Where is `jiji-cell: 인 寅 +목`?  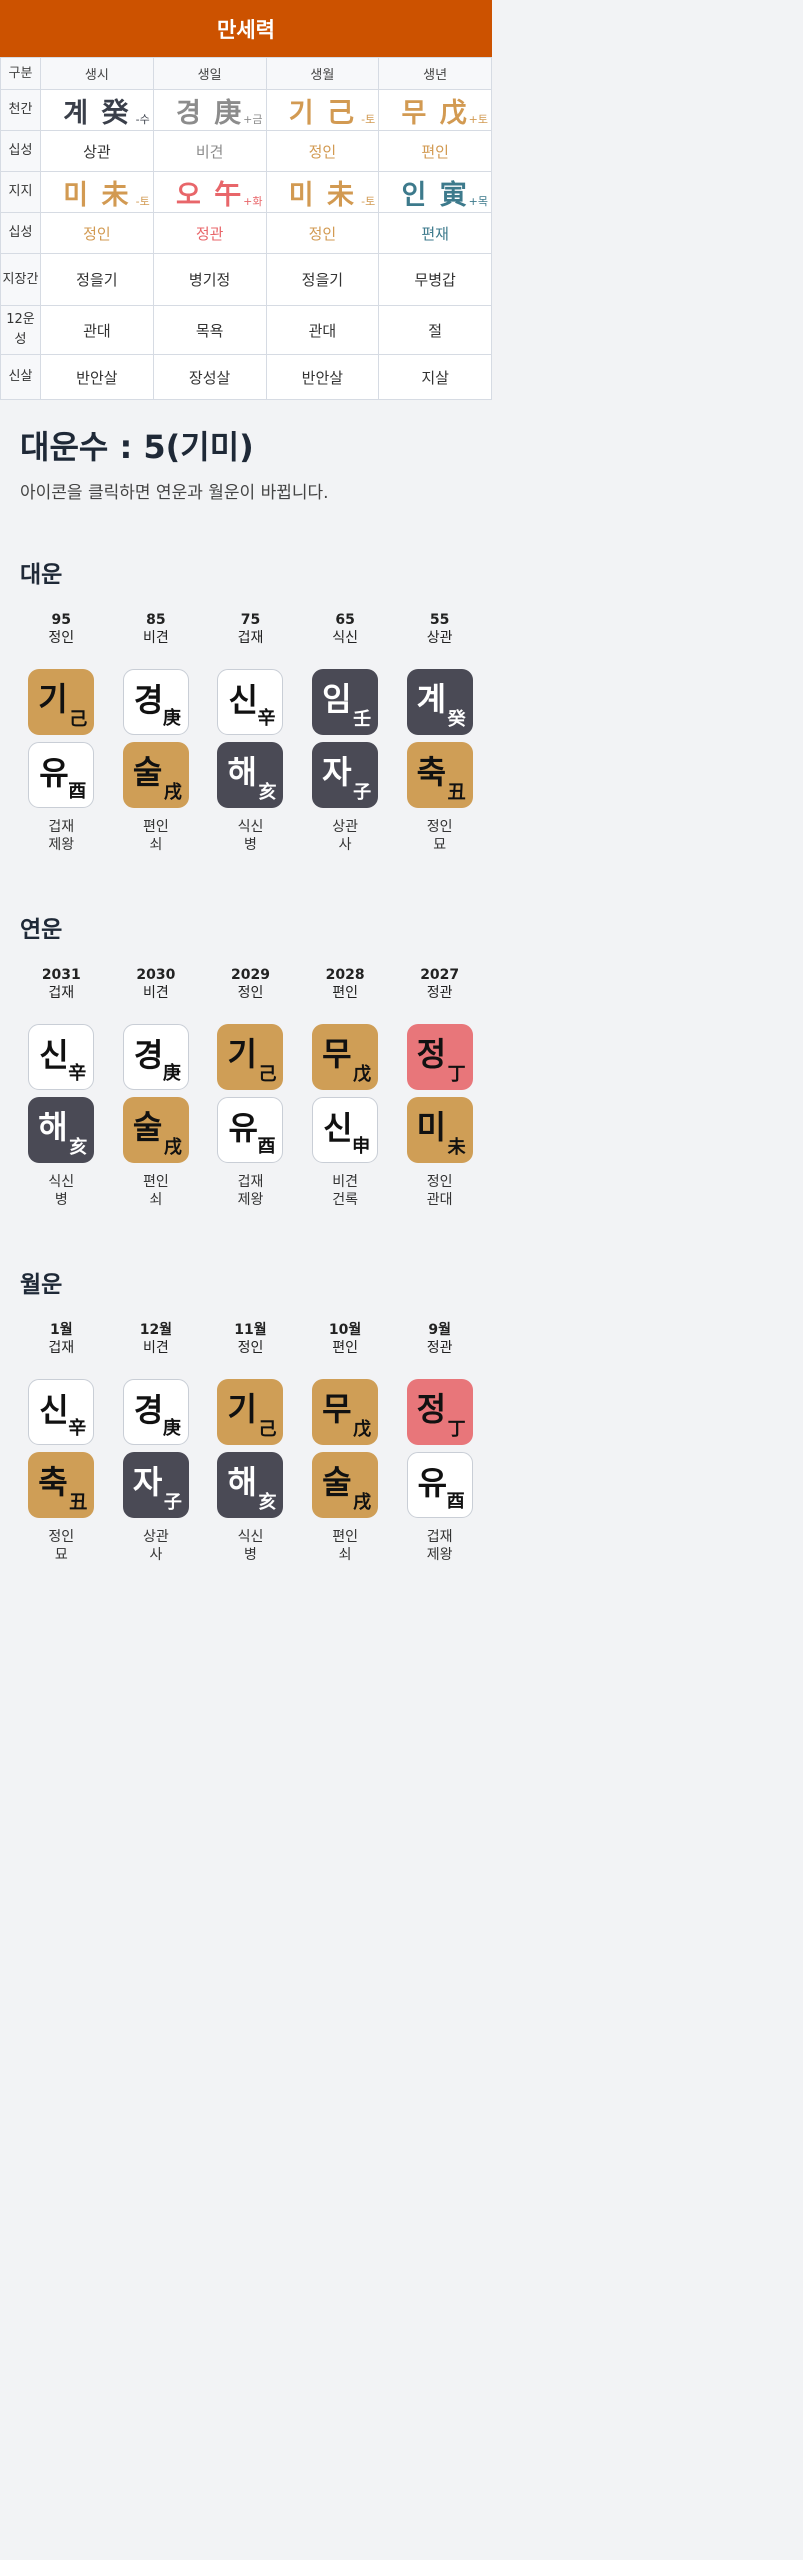
jiji-cell: 인 寅 +목 is located at coordinates (435, 192).